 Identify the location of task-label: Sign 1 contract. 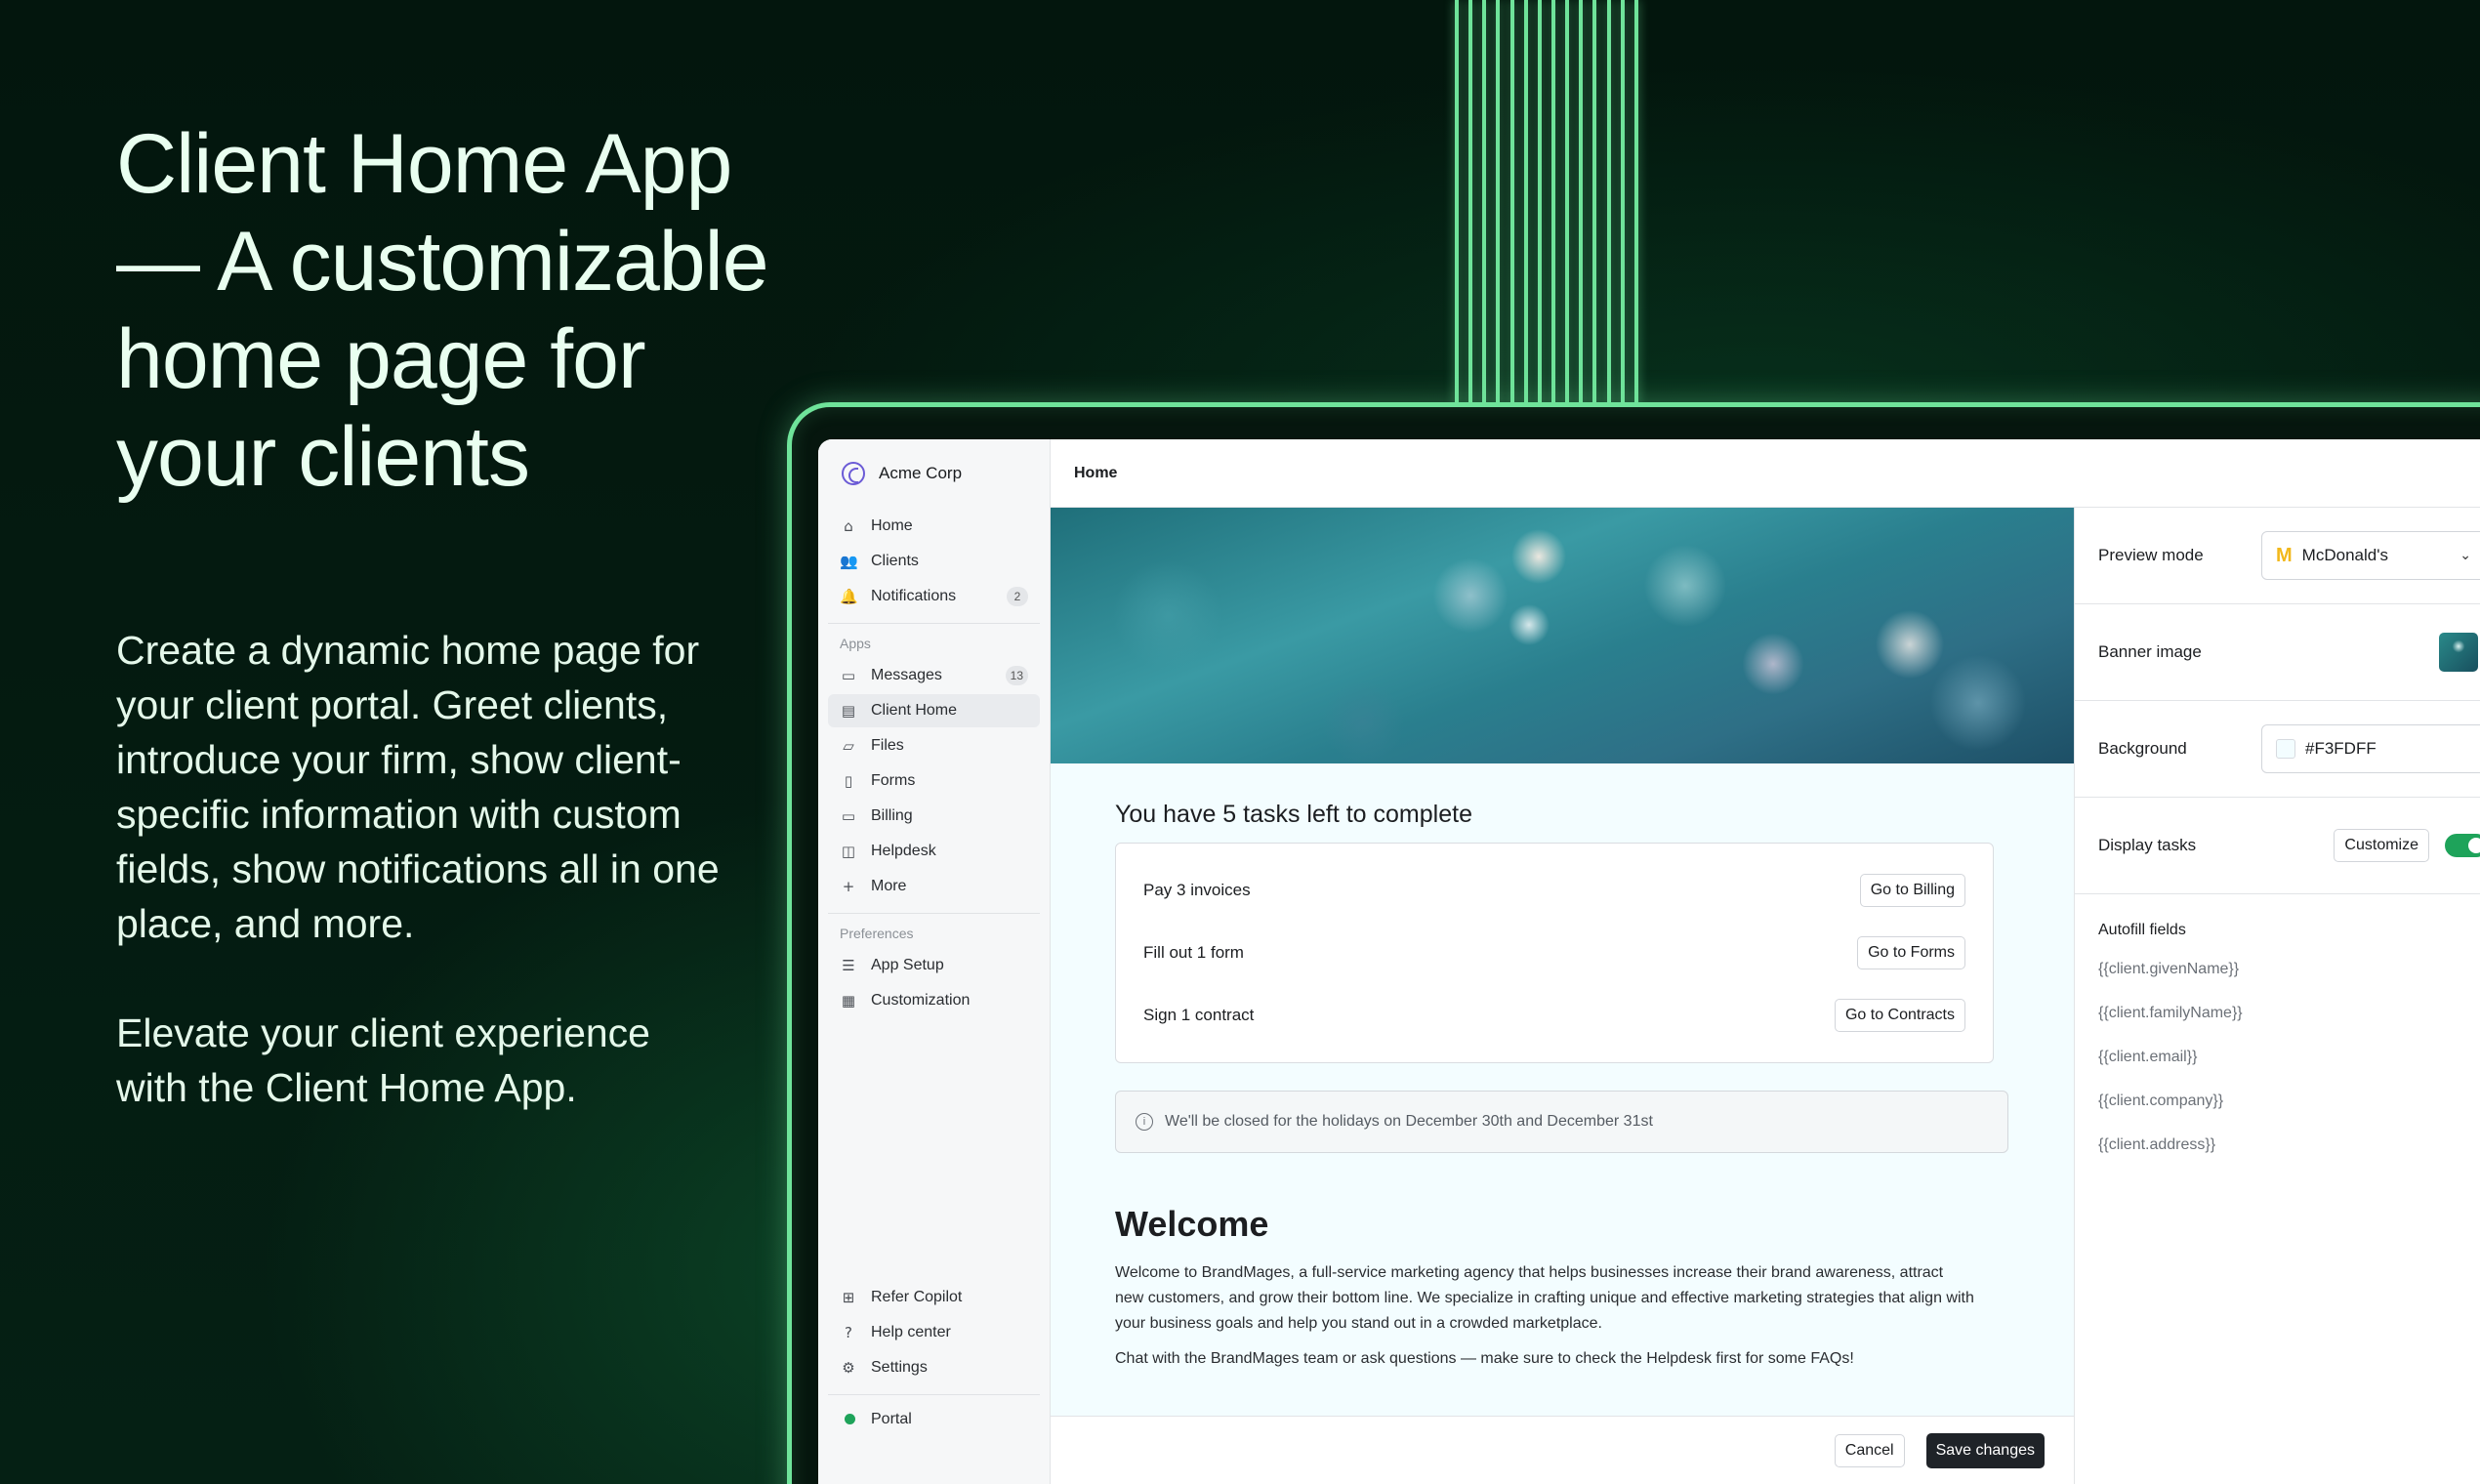
(1199, 1015).